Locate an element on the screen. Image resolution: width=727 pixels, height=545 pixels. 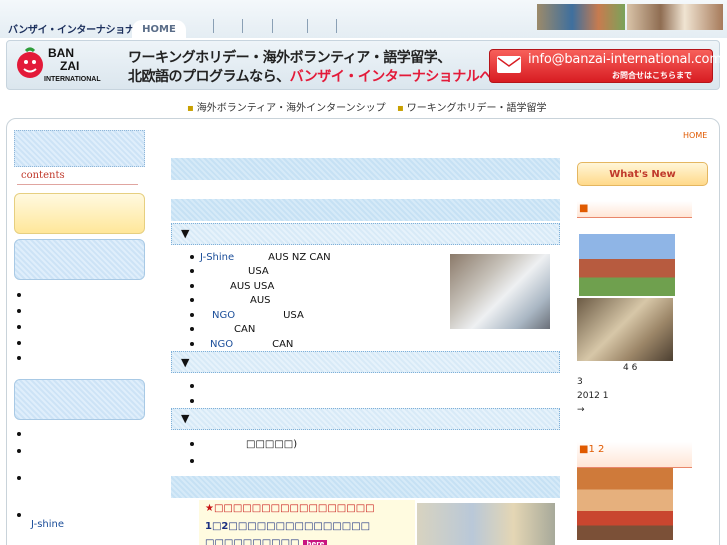
content-title-bar is located at coordinates (365, 169).